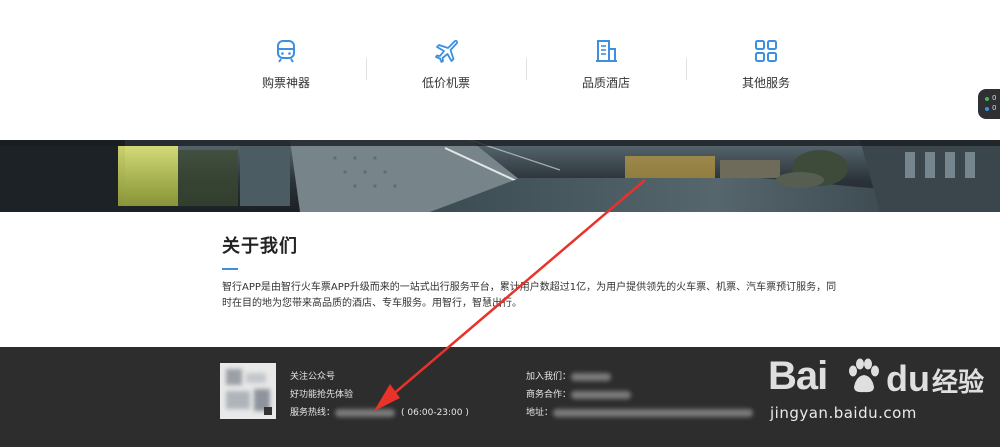 The image size is (1000, 447). Describe the element at coordinates (766, 51) in the screenshot. I see `grid-apps-icon` at that location.